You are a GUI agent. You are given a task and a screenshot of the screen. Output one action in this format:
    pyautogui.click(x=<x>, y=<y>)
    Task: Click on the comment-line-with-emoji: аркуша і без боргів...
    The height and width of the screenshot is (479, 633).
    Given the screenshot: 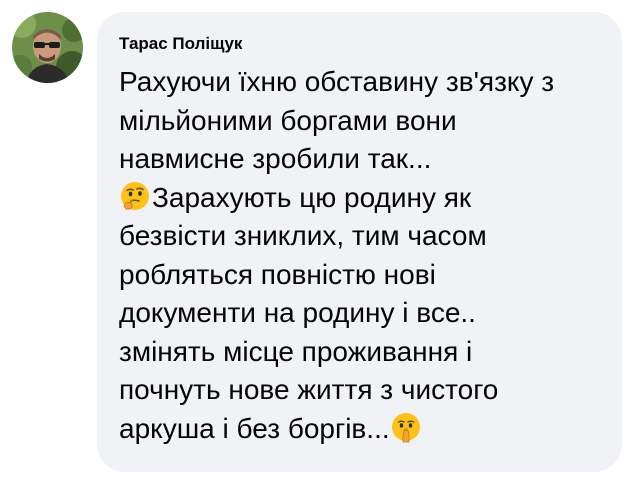 What is the action you would take?
    pyautogui.click(x=361, y=429)
    